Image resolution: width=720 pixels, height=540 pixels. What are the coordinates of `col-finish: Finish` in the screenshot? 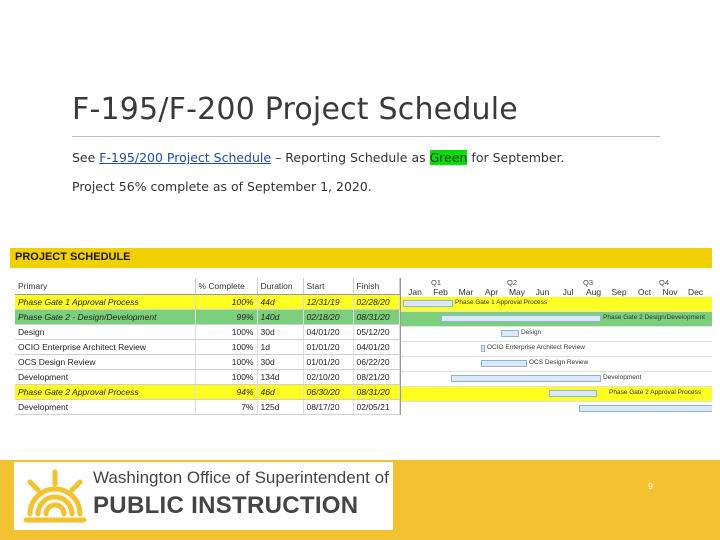 It's located at (376, 286).